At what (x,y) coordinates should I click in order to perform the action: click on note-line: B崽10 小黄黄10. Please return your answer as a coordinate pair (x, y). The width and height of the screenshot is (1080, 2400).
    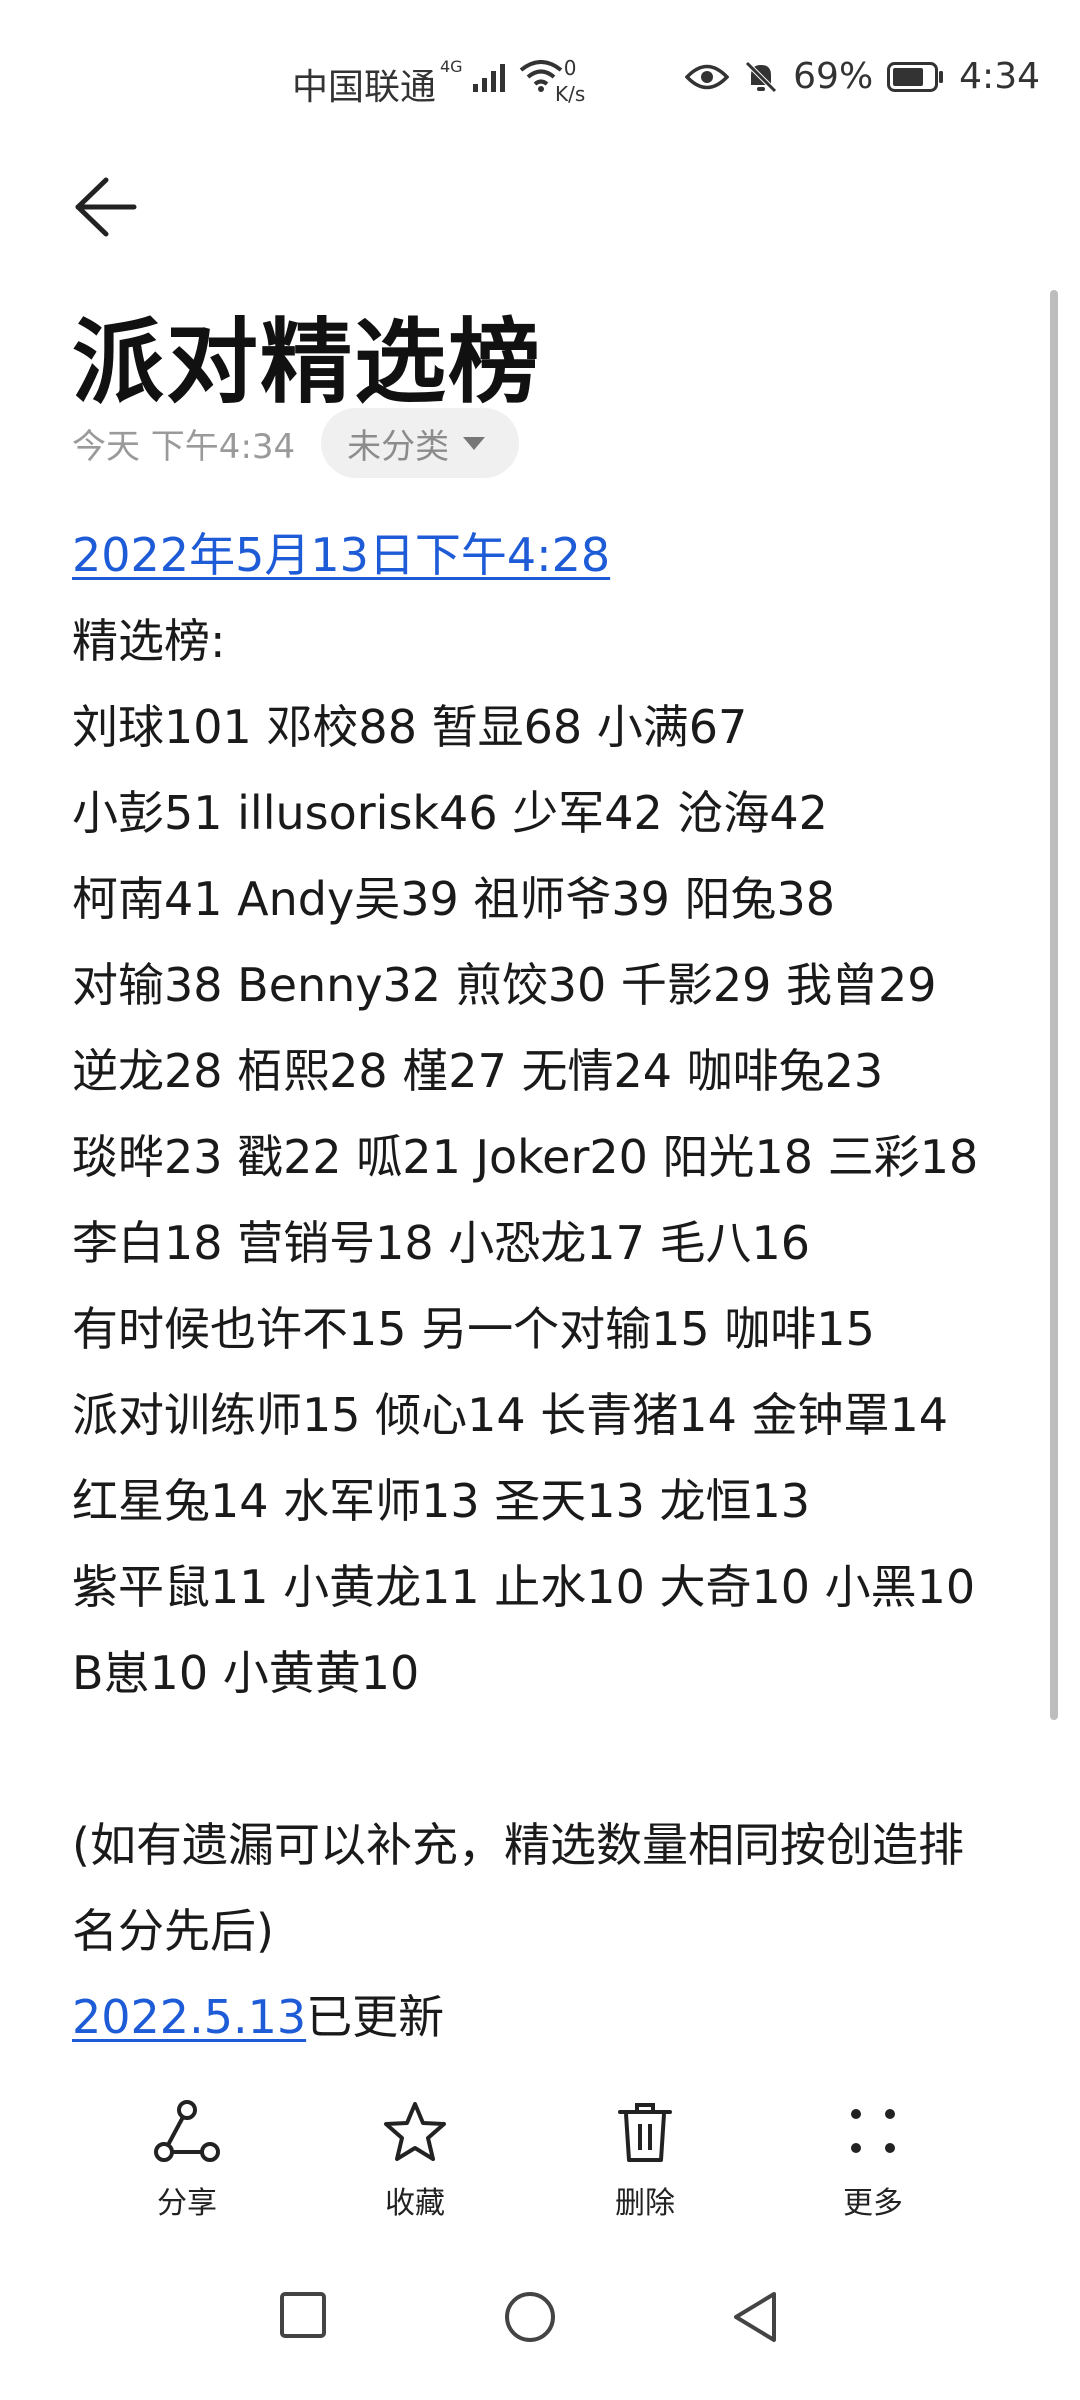
    Looking at the image, I should click on (246, 1673).